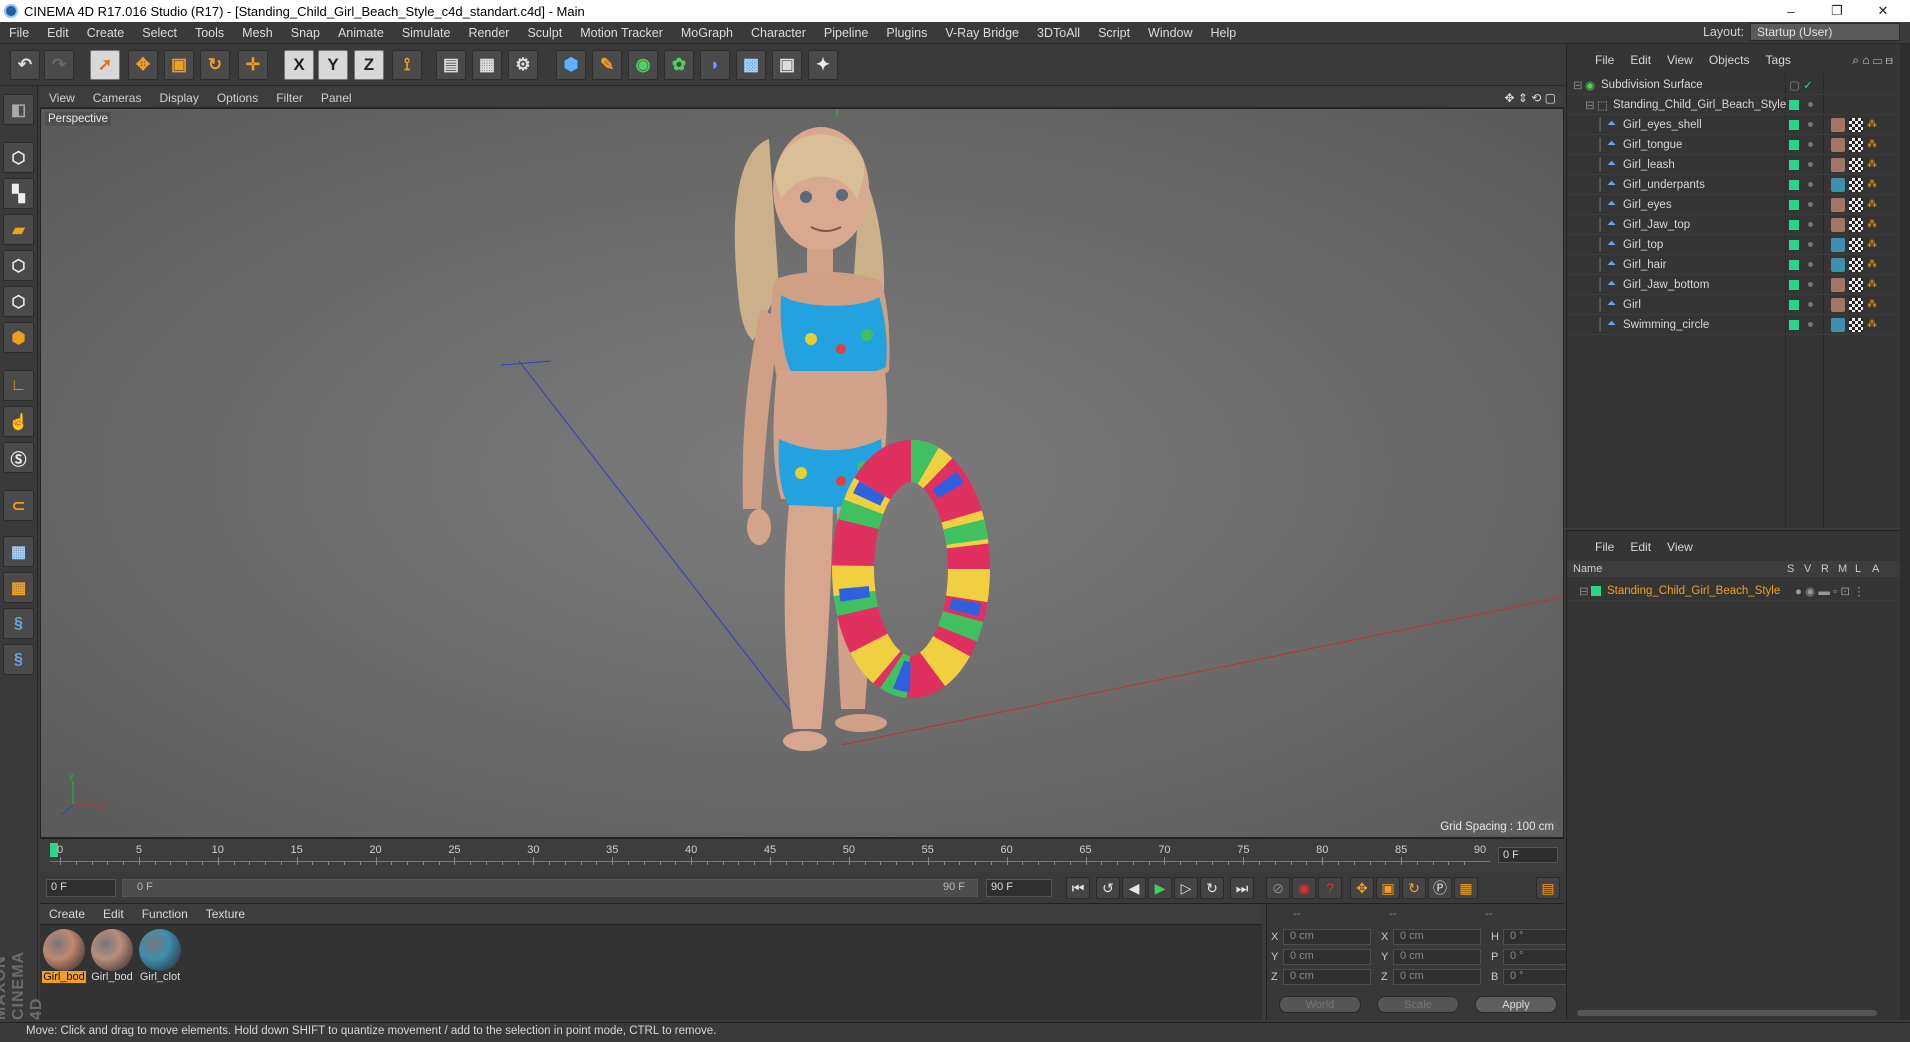 The image size is (1910, 1042). I want to click on object-row: │ ⏶ Girl_Jaw_bottom ⁂, so click(1734, 285).